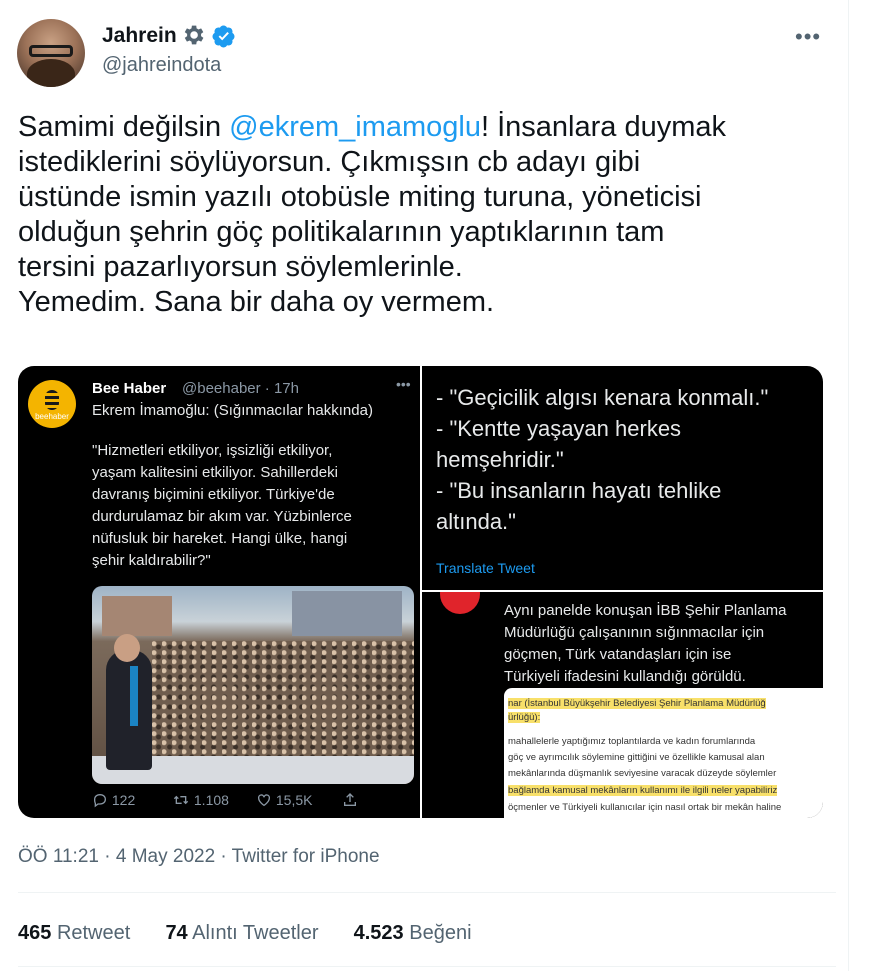 The image size is (880, 971). I want to click on bee-haber-logo: beehaber, so click(52, 404).